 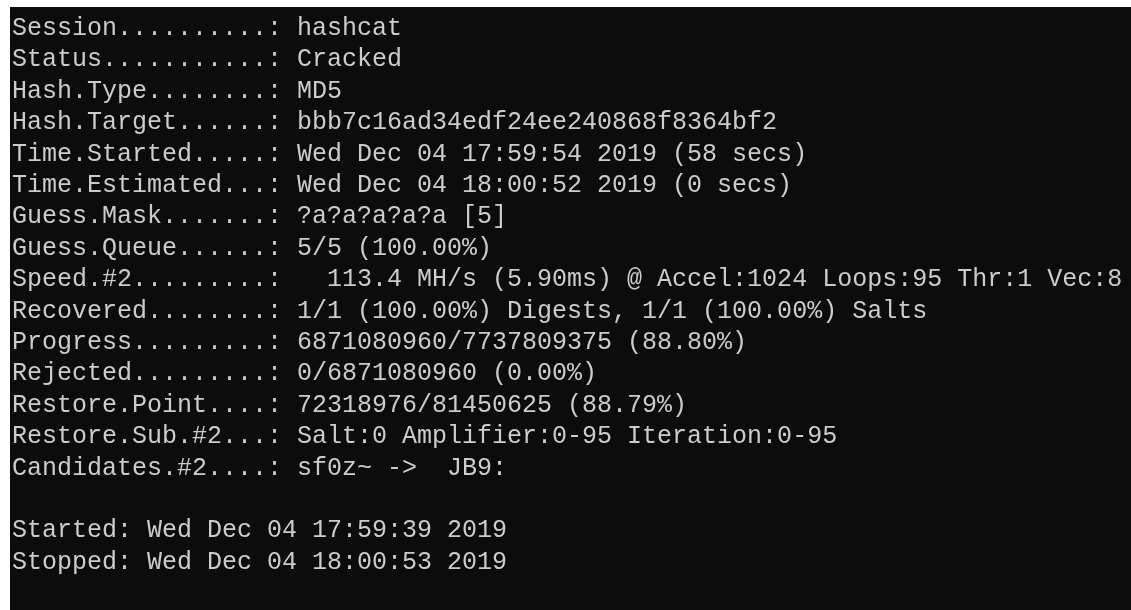 I want to click on terminal-line: Hash.Target......: bbb7c16ad34edf24ee240868f8364bf2, so click(x=395, y=123).